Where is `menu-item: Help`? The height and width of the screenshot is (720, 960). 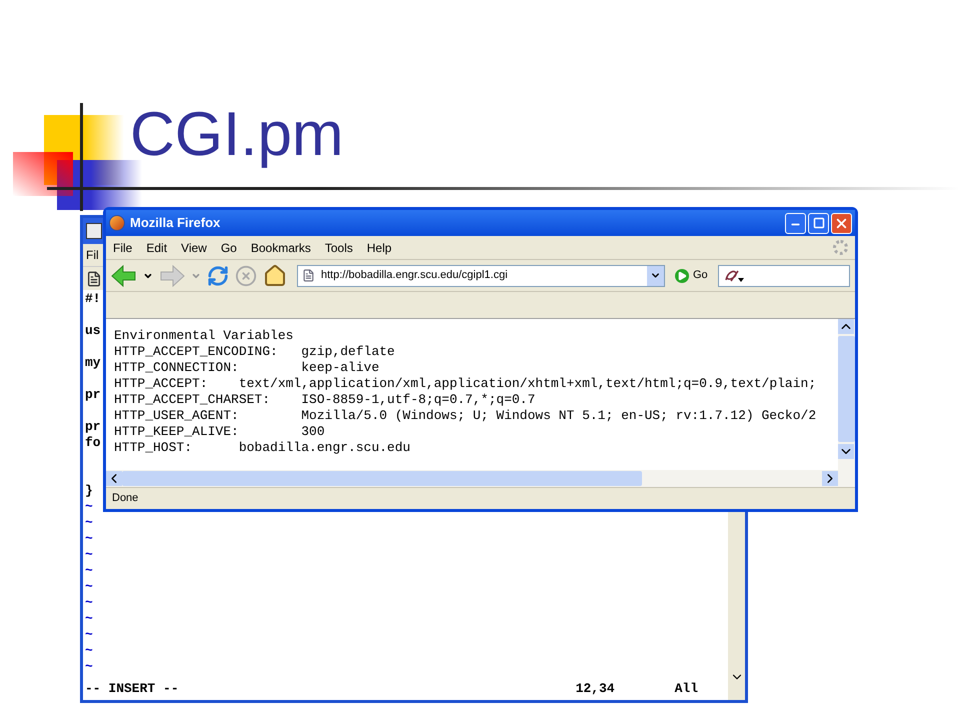
menu-item: Help is located at coordinates (379, 247).